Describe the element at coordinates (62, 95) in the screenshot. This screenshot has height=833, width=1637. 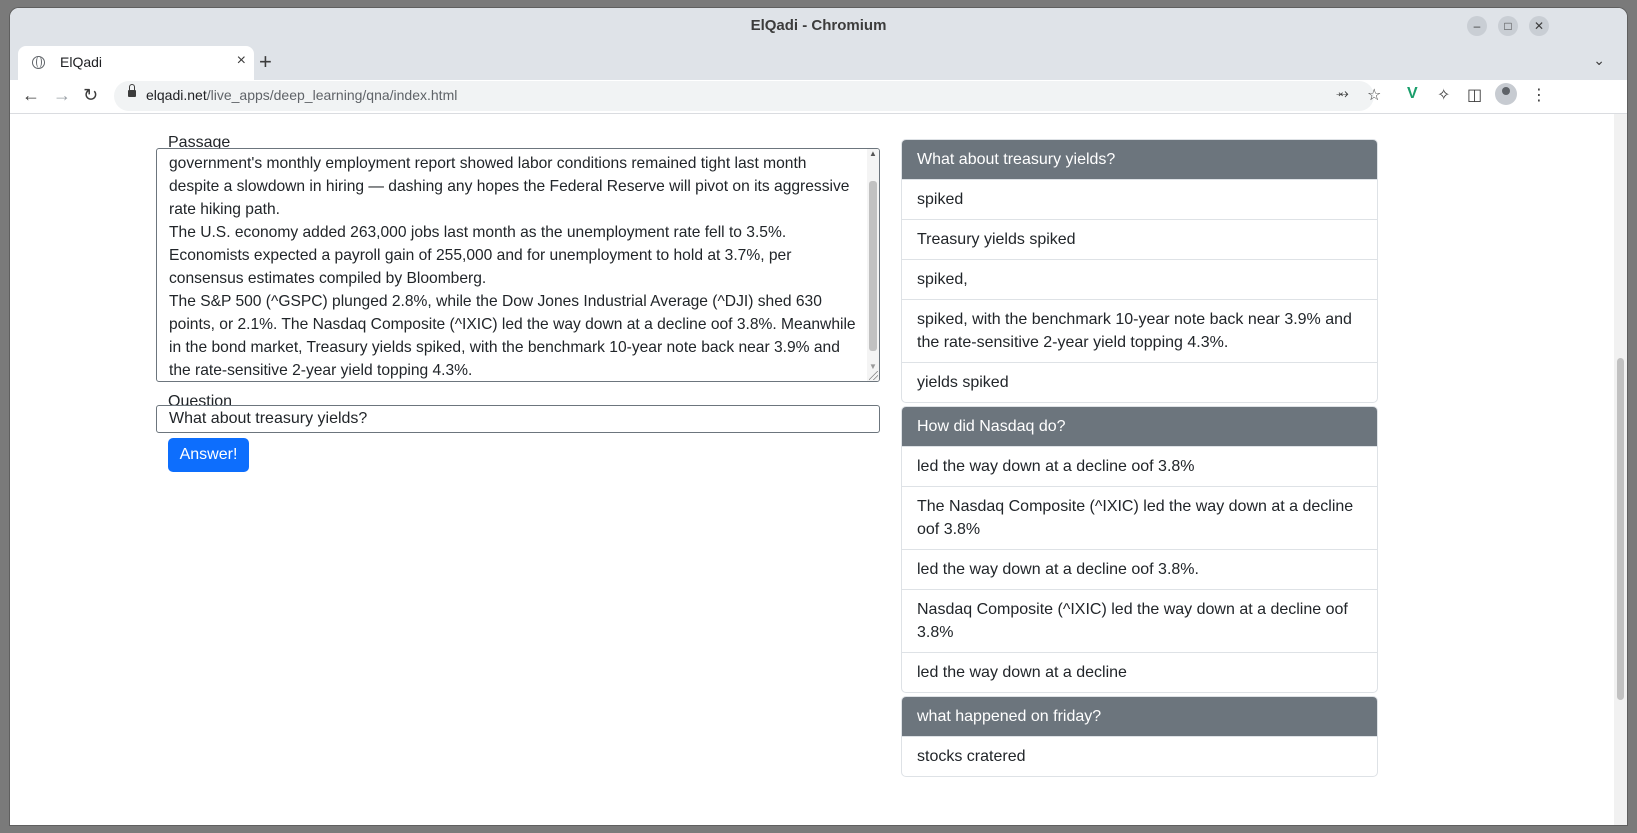
I see `forward-arrow-icon: →` at that location.